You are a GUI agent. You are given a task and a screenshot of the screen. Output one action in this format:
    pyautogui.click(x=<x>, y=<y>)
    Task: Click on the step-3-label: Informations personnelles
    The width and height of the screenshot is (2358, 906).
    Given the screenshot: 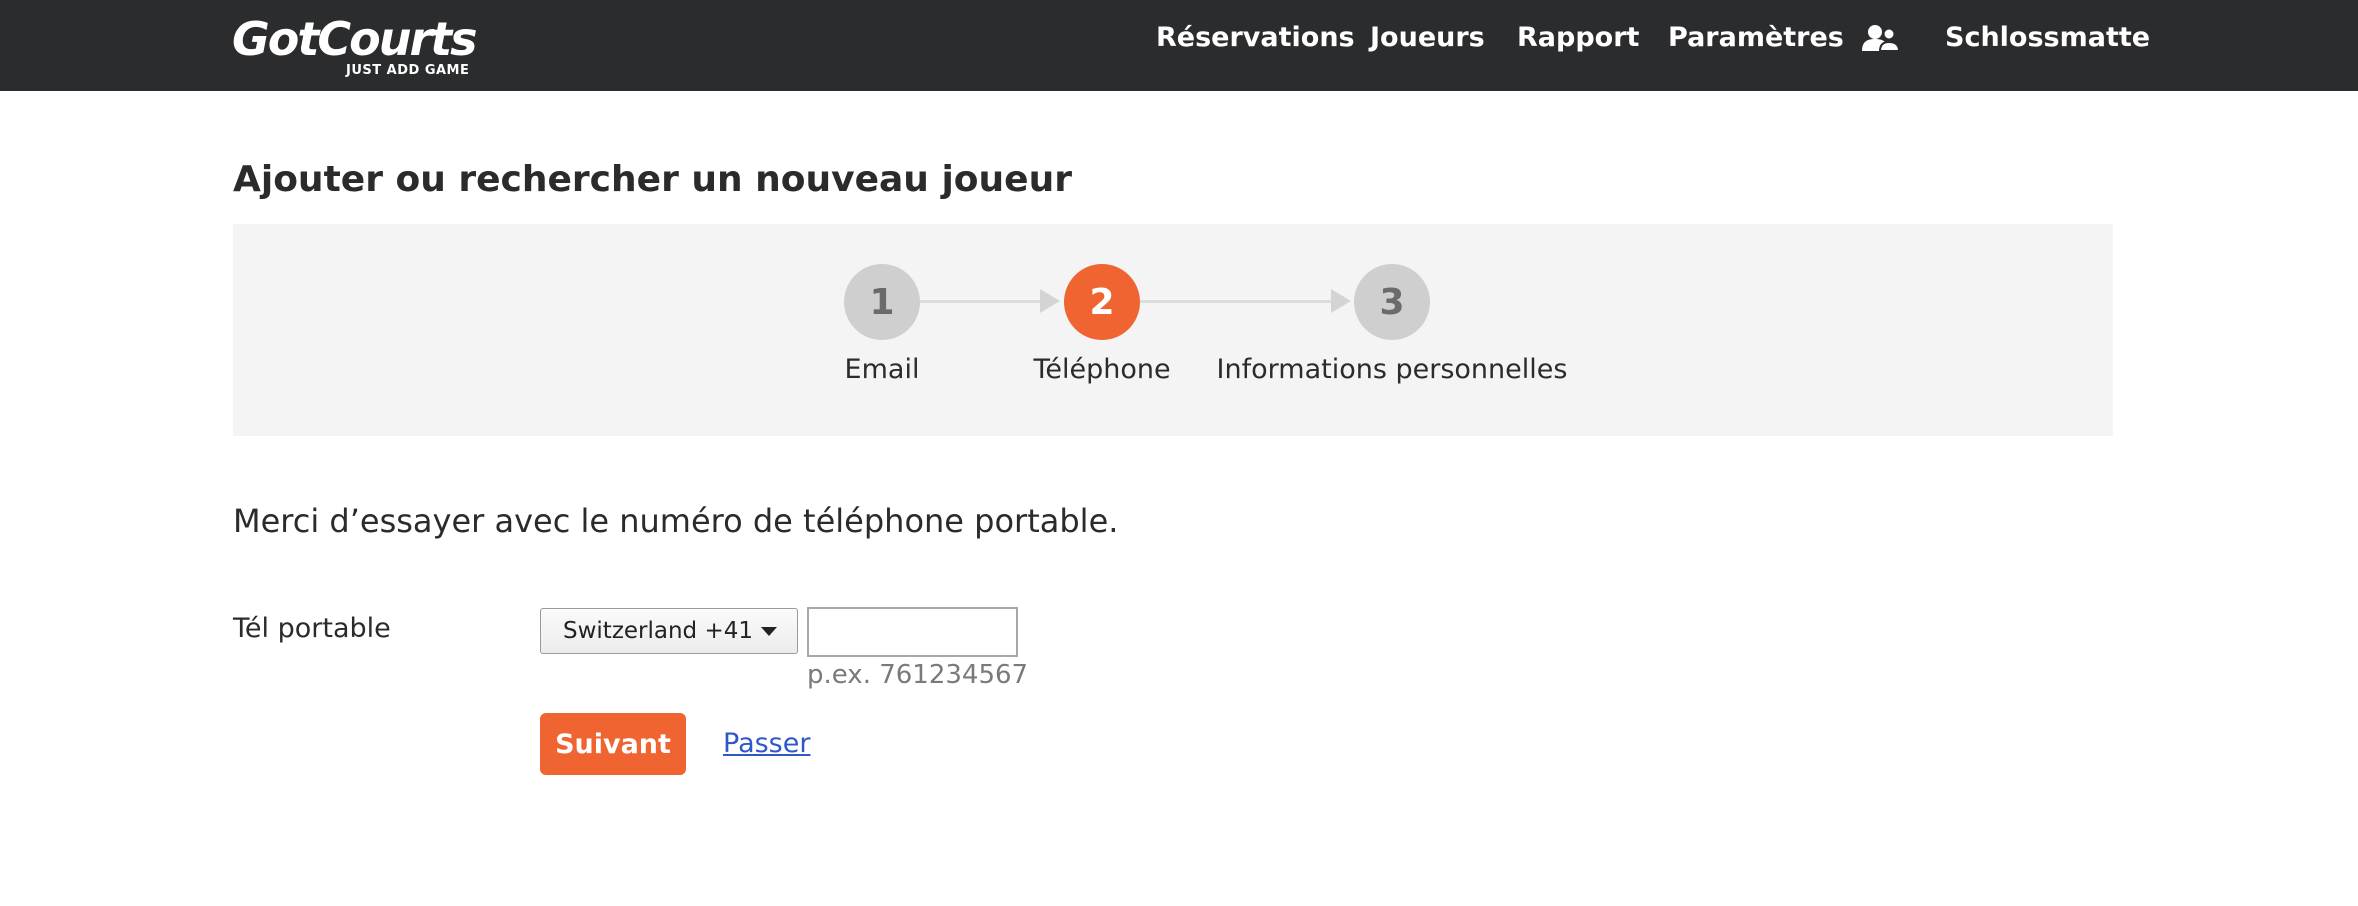 What is the action you would take?
    pyautogui.click(x=1392, y=369)
    